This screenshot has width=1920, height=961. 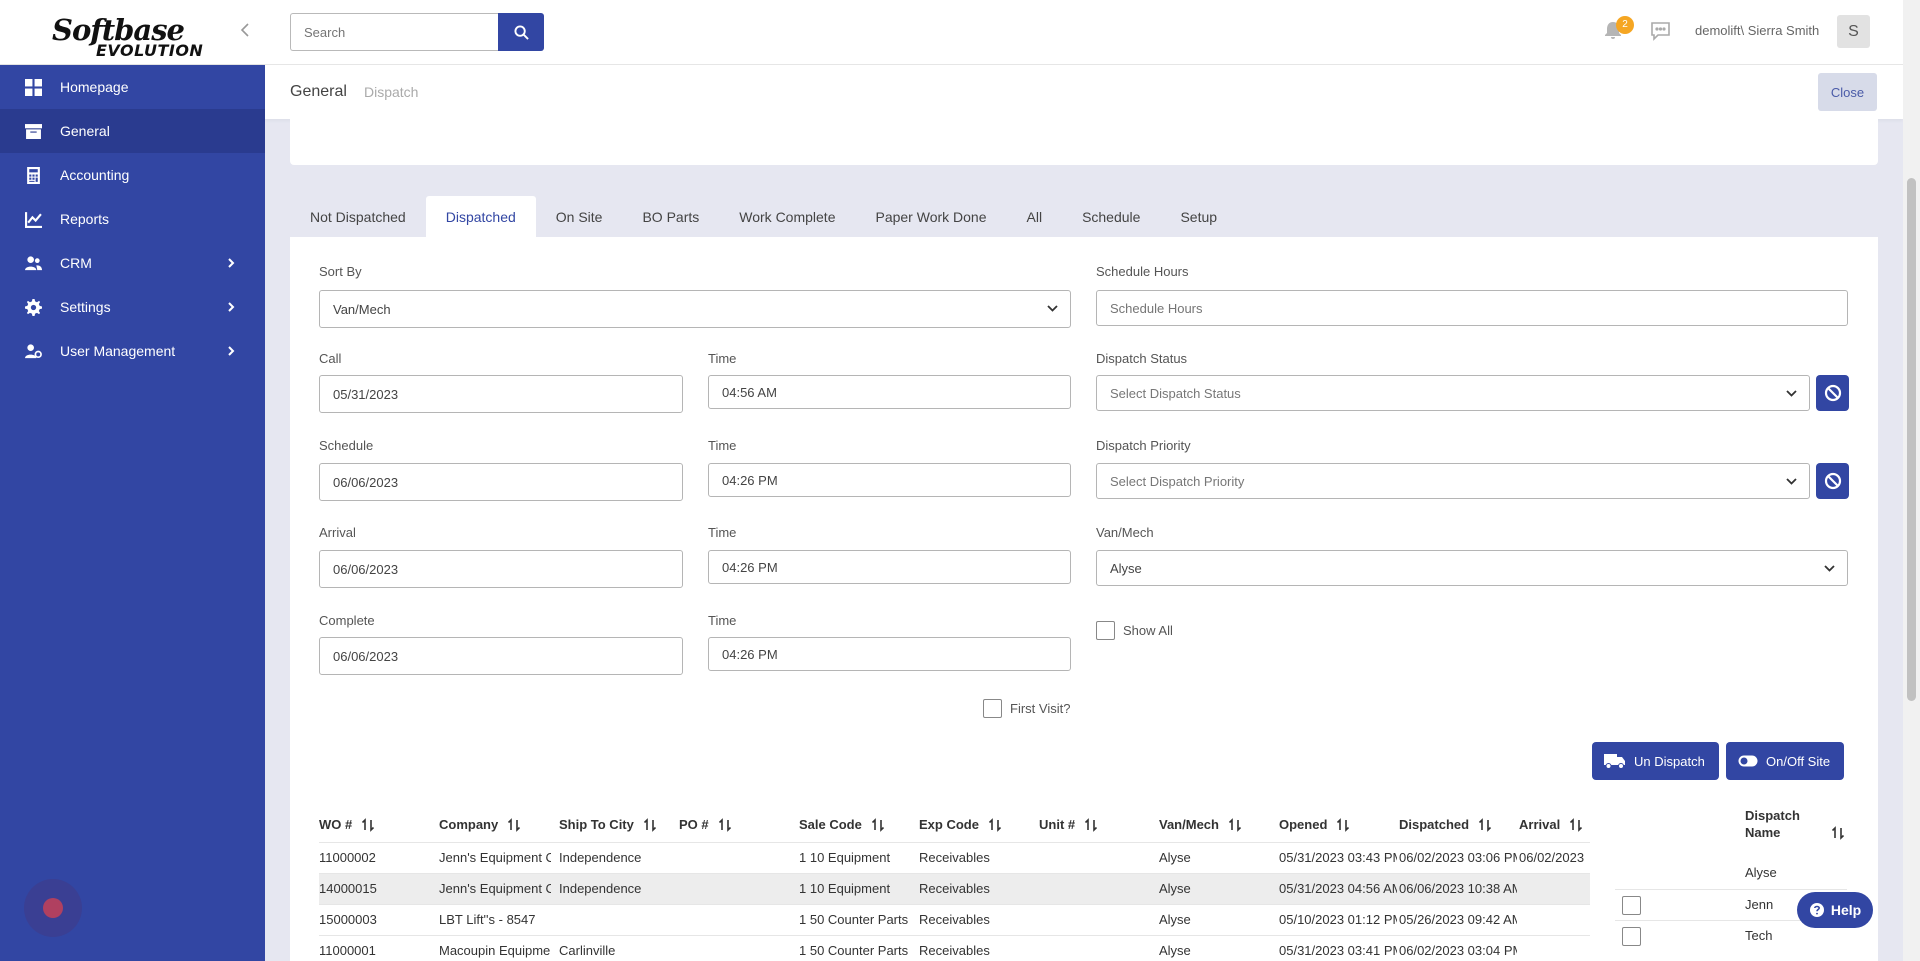 I want to click on logo: Softbase EVOLUTION, so click(x=127, y=37).